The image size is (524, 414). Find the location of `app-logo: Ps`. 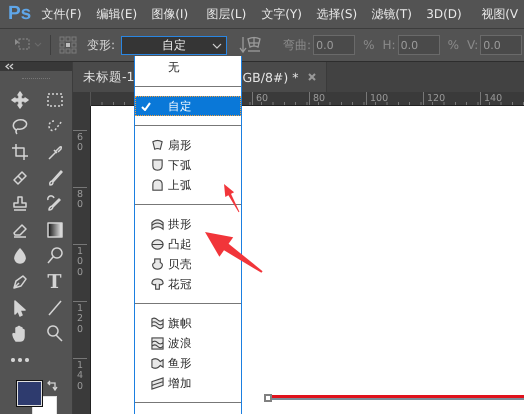

app-logo: Ps is located at coordinates (19, 14).